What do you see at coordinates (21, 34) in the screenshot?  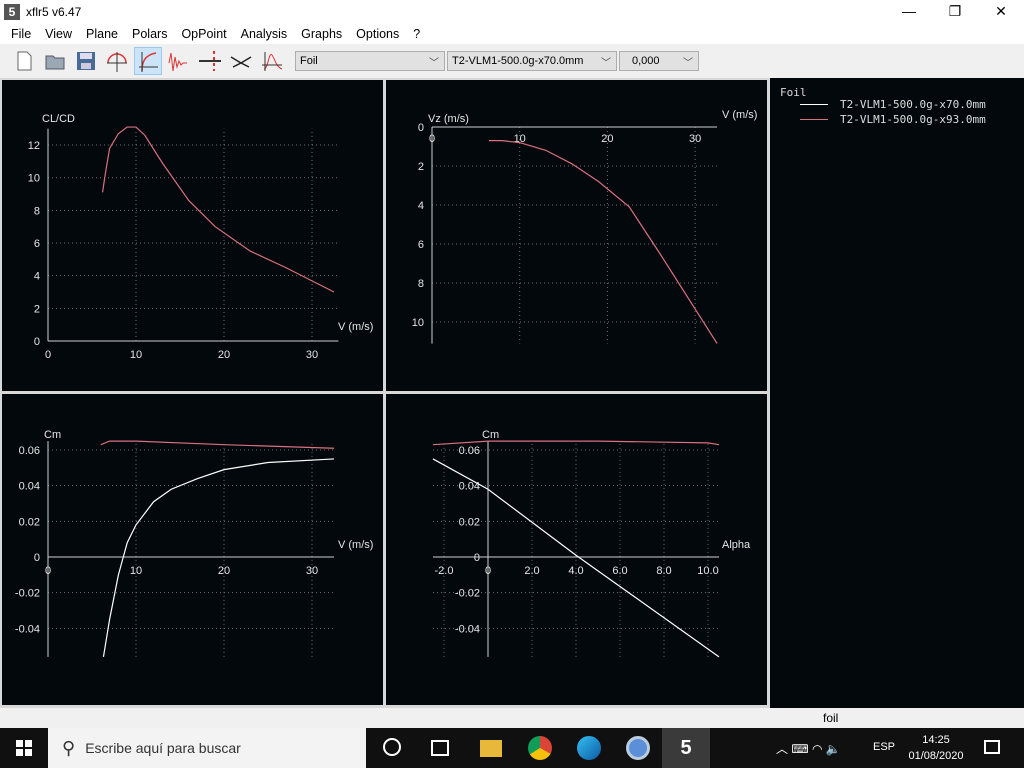 I see `menu-file: File` at bounding box center [21, 34].